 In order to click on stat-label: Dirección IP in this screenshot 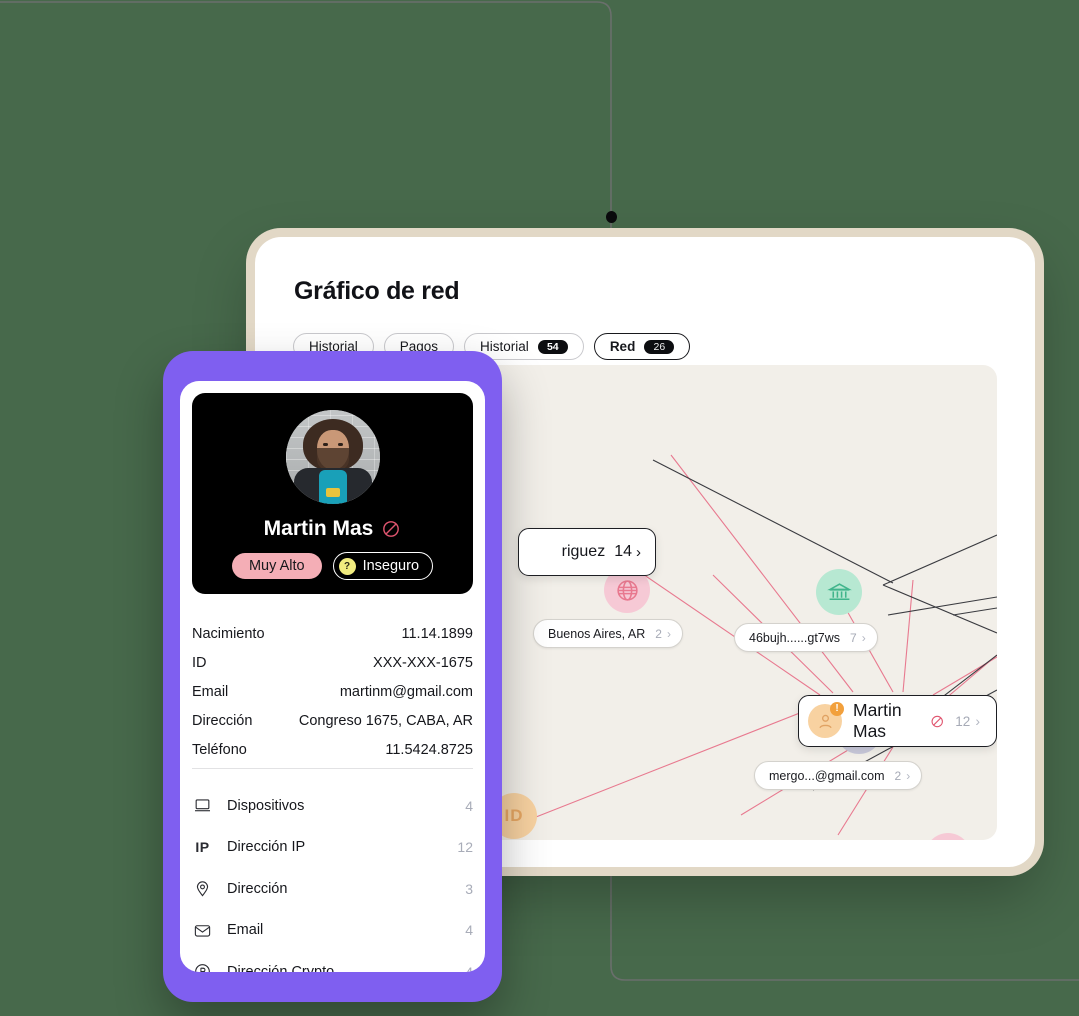, I will do `click(266, 847)`.